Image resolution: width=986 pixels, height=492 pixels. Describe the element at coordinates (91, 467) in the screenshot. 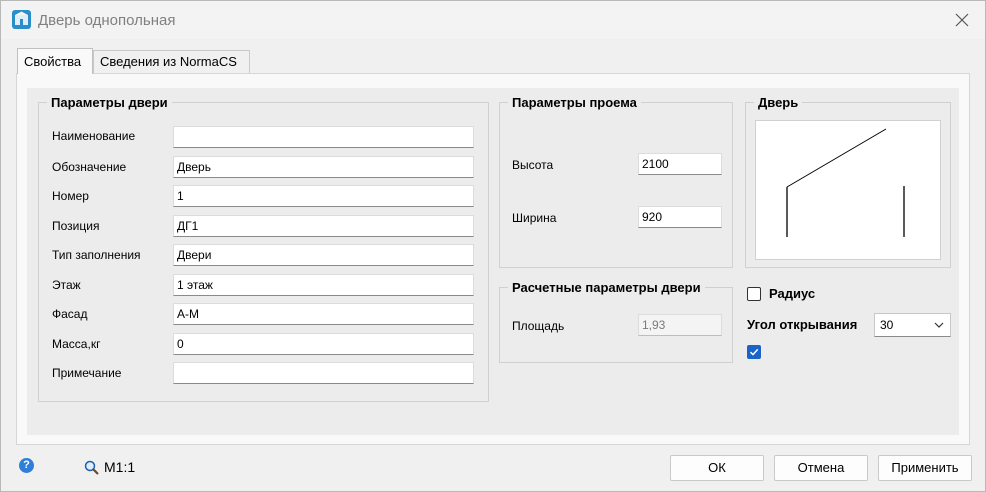

I see `magnifier-icon` at that location.